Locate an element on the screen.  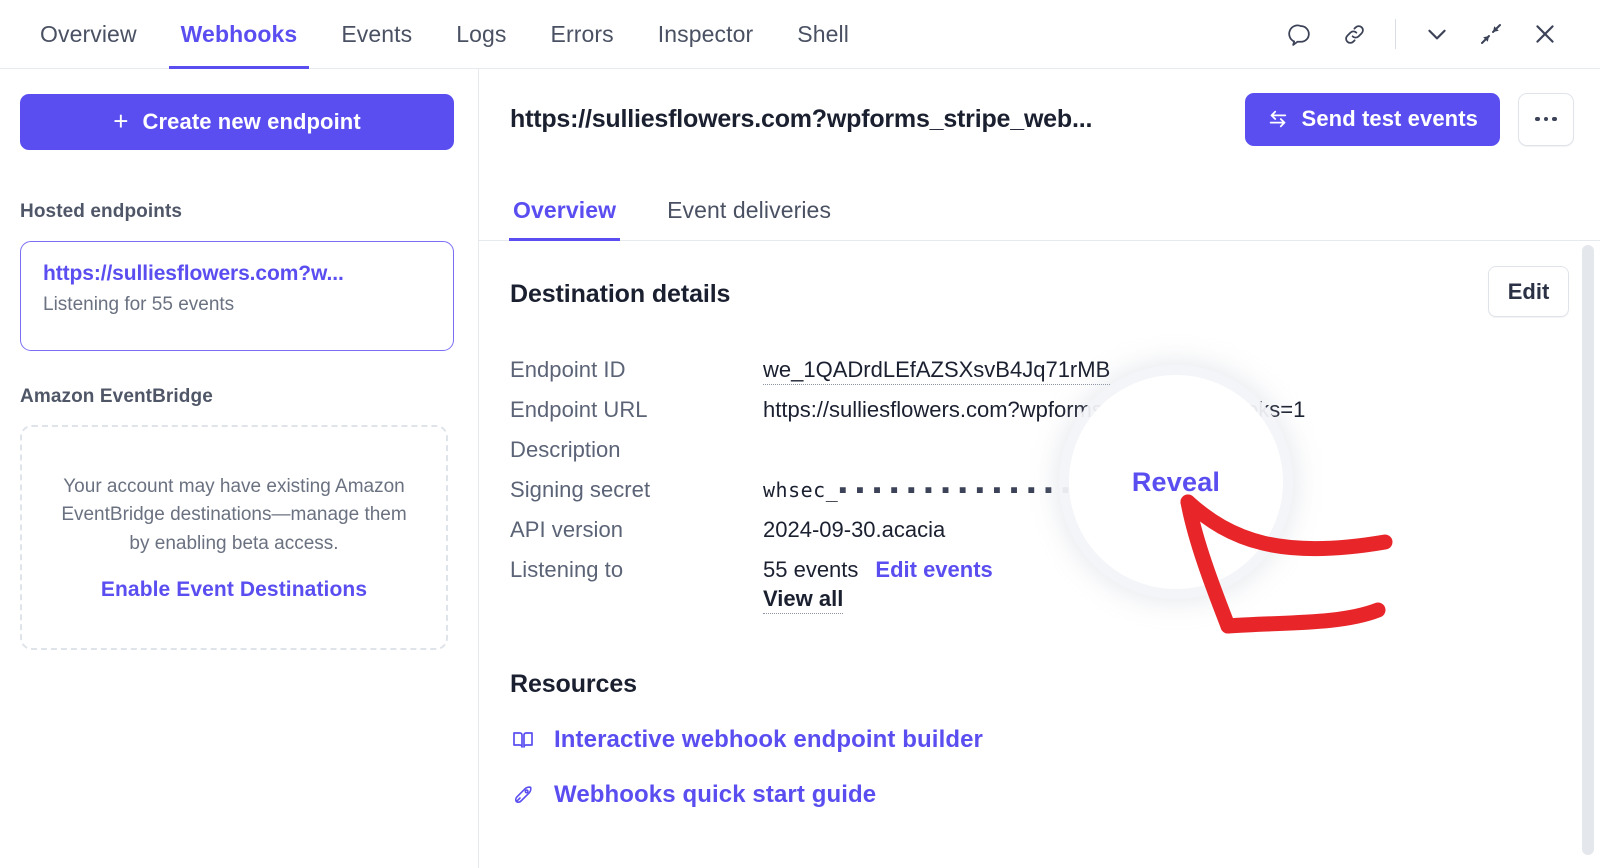
tab-overview: Overview is located at coordinates (88, 34).